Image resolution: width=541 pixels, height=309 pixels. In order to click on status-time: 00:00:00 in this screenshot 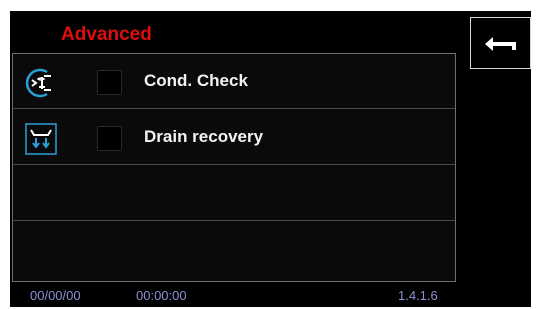, I will do `click(161, 295)`.